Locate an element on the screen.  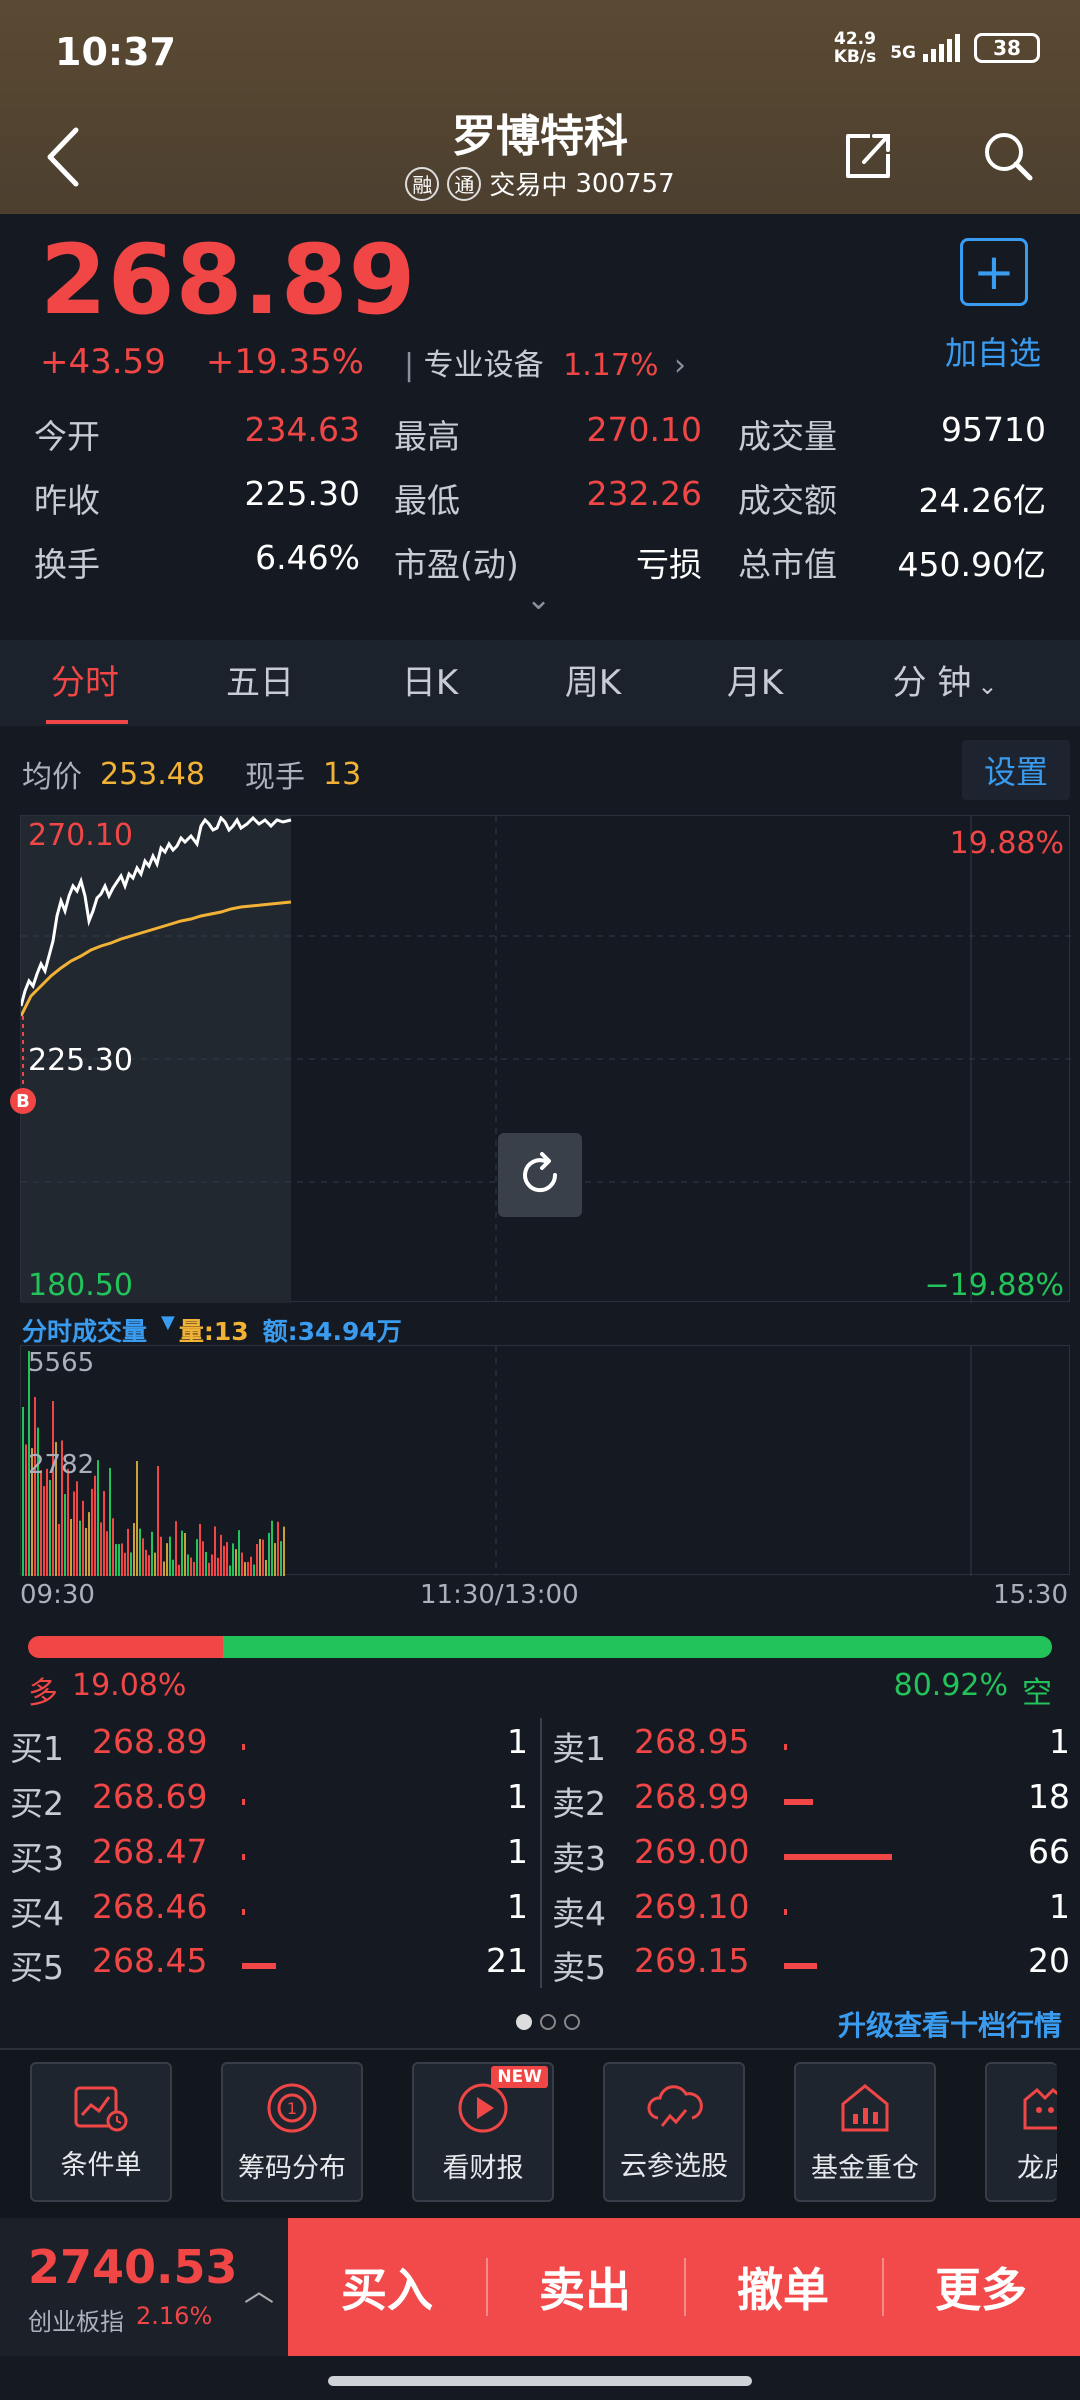
tool-play: 看财报 NEW is located at coordinates (483, 2132).